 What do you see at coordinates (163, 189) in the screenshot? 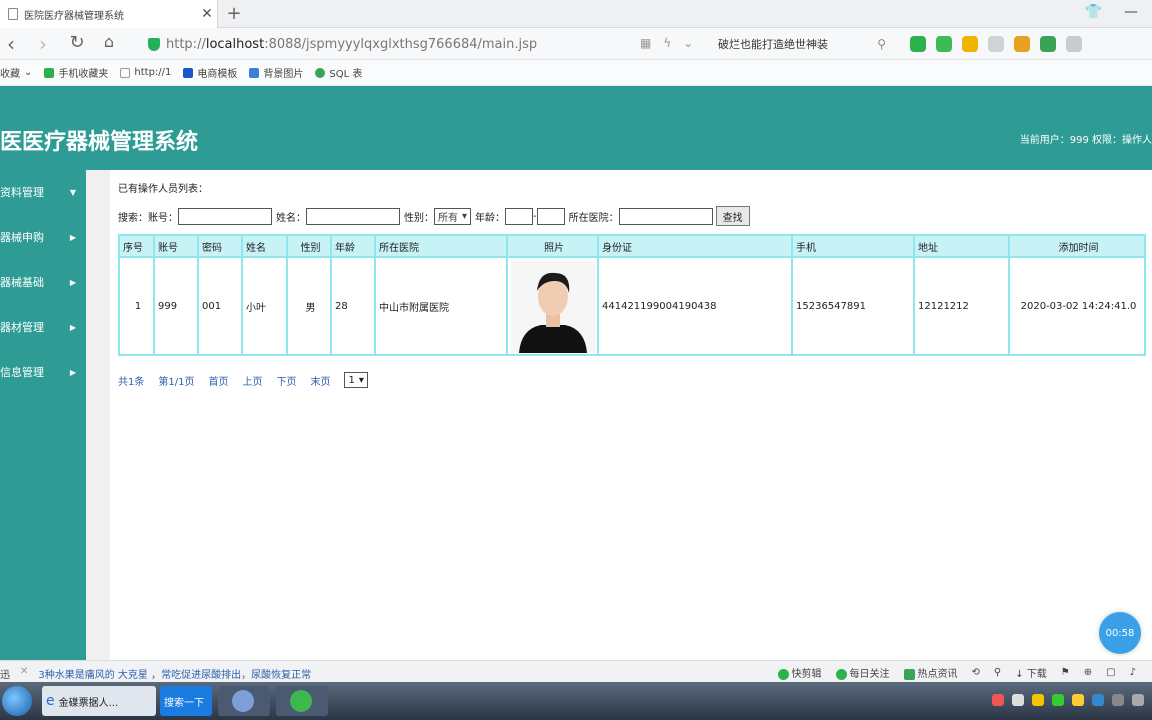
I see `list-title: 已有操作人员列表：` at bounding box center [163, 189].